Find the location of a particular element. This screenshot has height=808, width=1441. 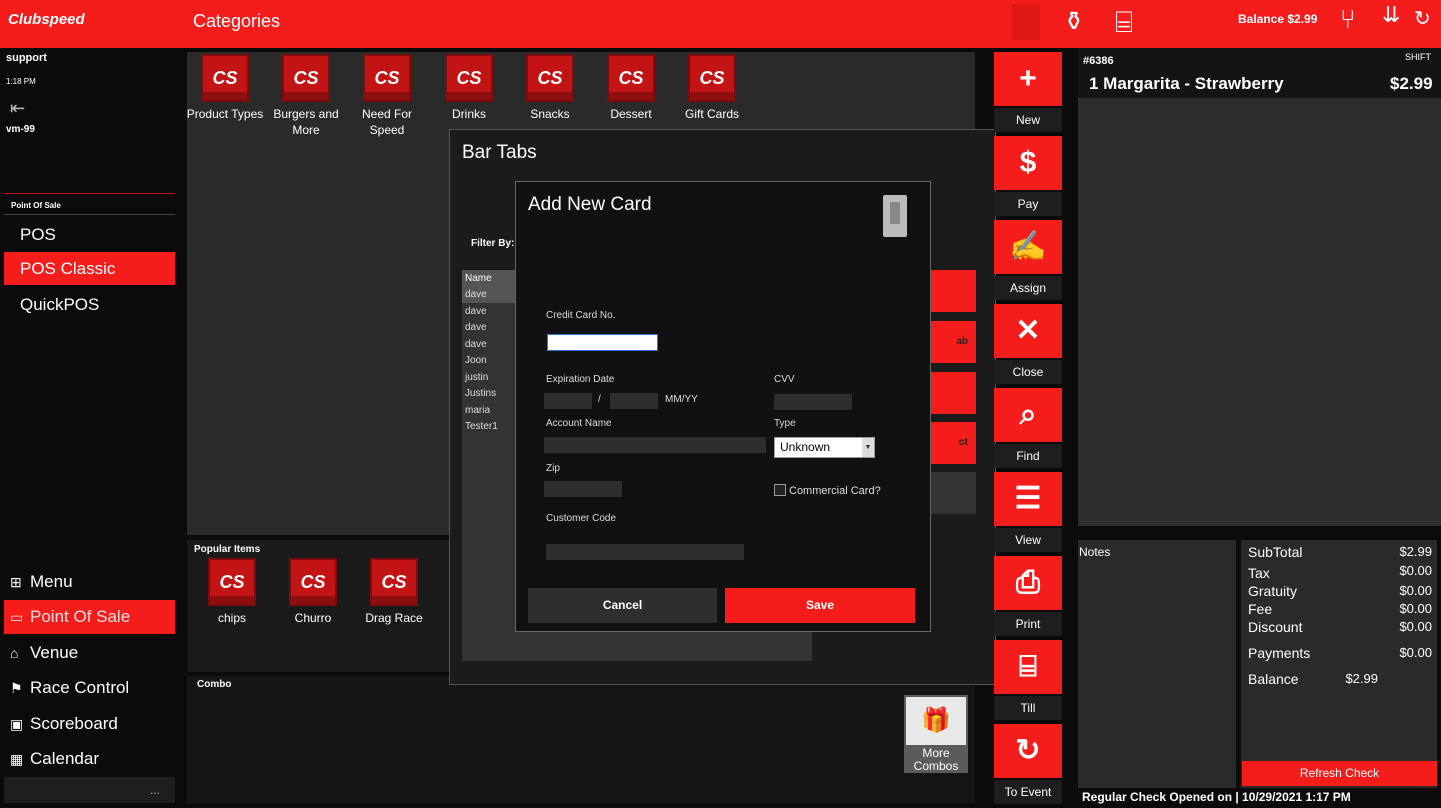

category-tile: CS Product Types is located at coordinates (225, 88).